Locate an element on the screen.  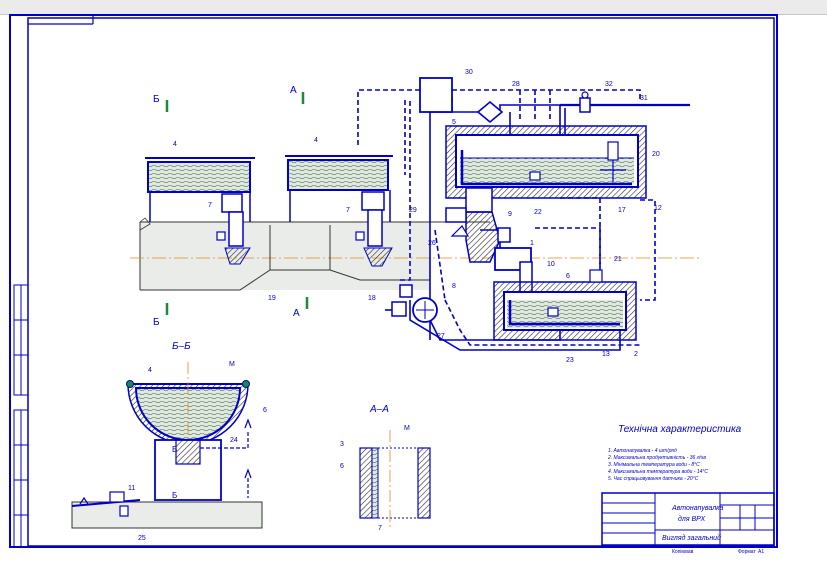
callout-31: 31 is located at coordinates (644, 98).